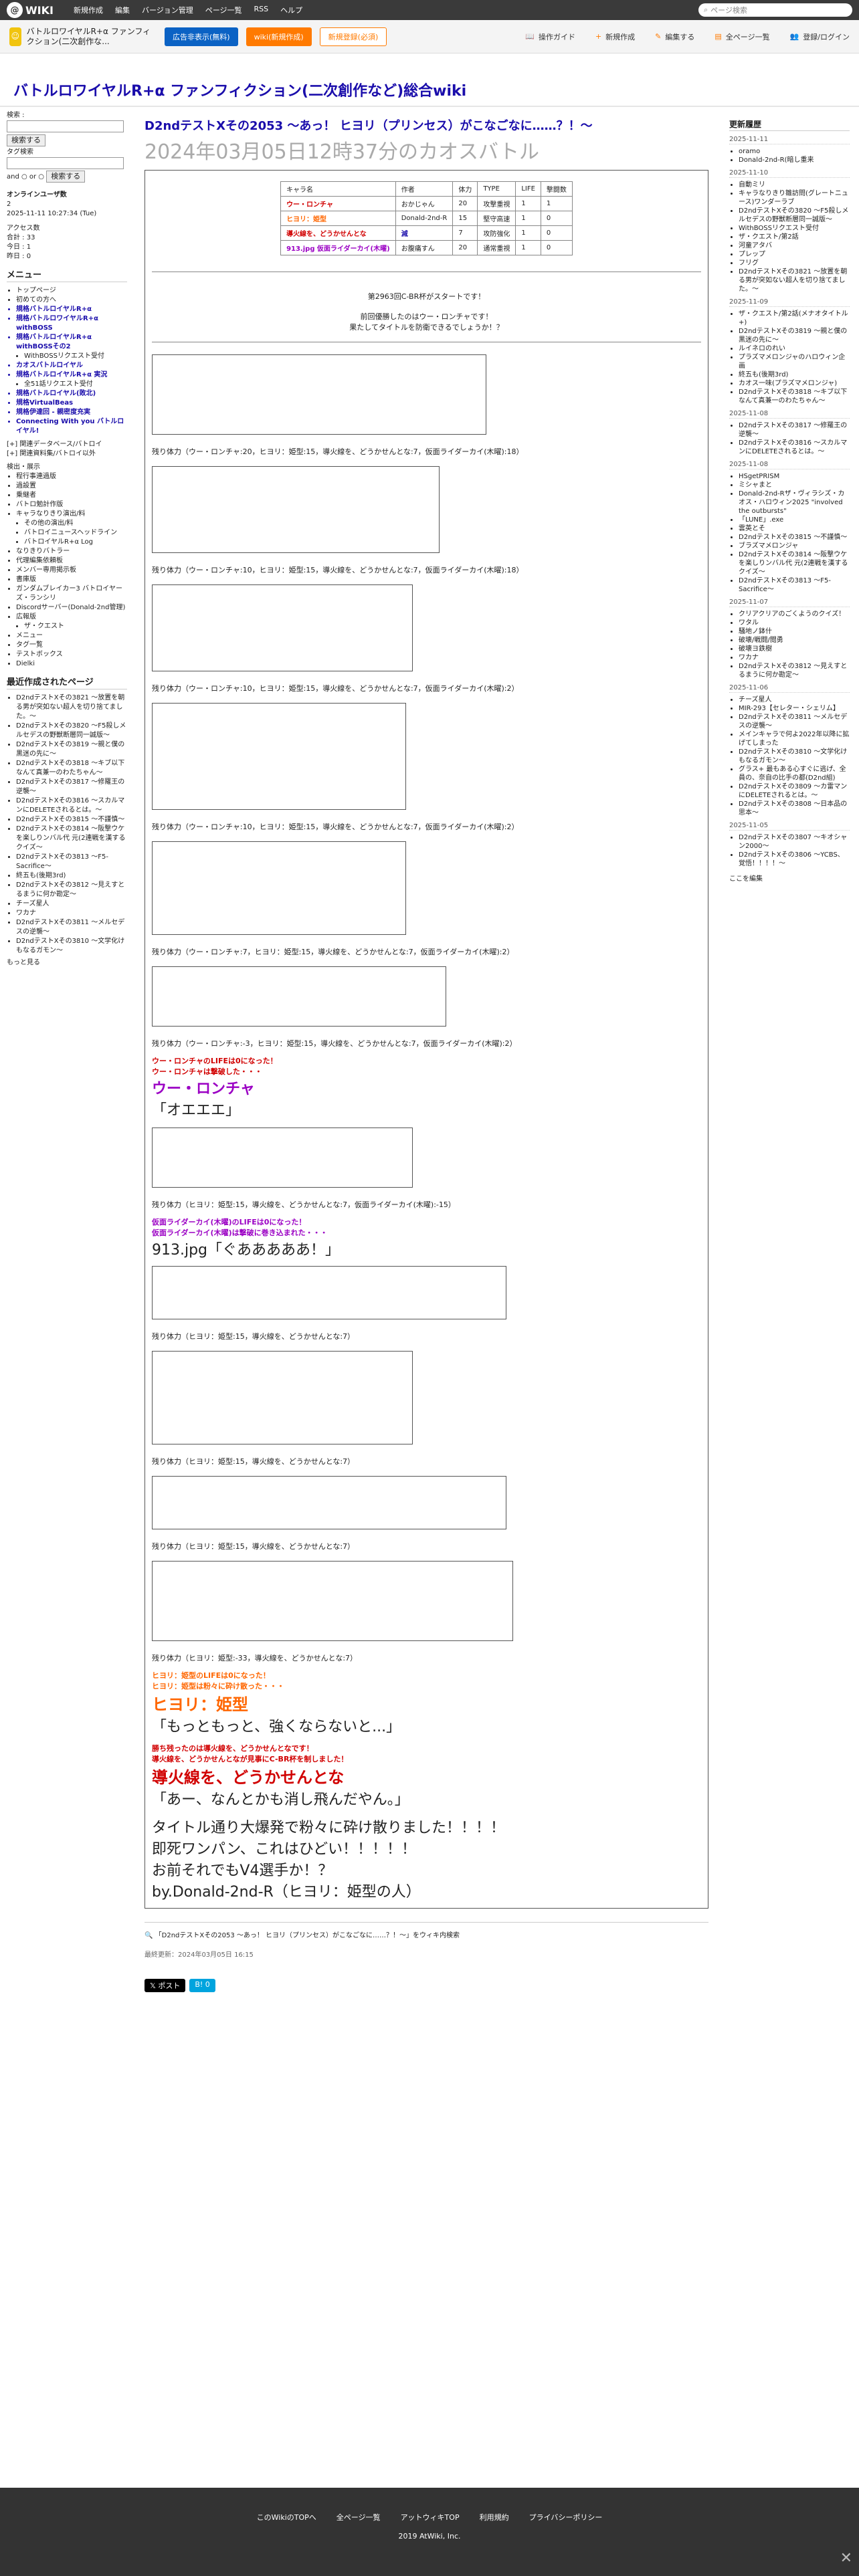 The height and width of the screenshot is (2576, 859). Describe the element at coordinates (794, 842) in the screenshot. I see `history-item: D2ndテストXその3807 〜キオシャン2000〜` at that location.